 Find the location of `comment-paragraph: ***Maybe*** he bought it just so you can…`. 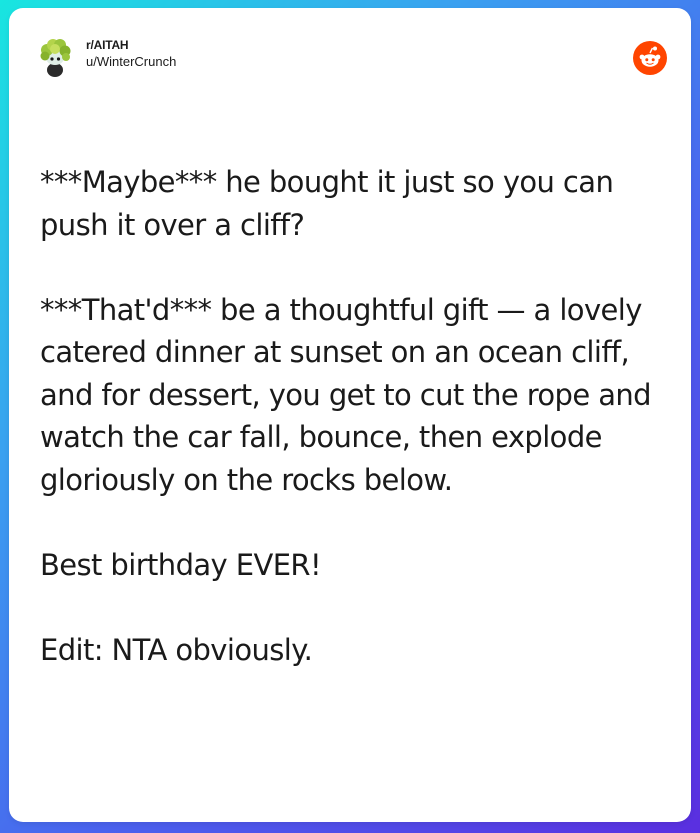

comment-paragraph: ***Maybe*** he bought it just so you can… is located at coordinates (331, 203).